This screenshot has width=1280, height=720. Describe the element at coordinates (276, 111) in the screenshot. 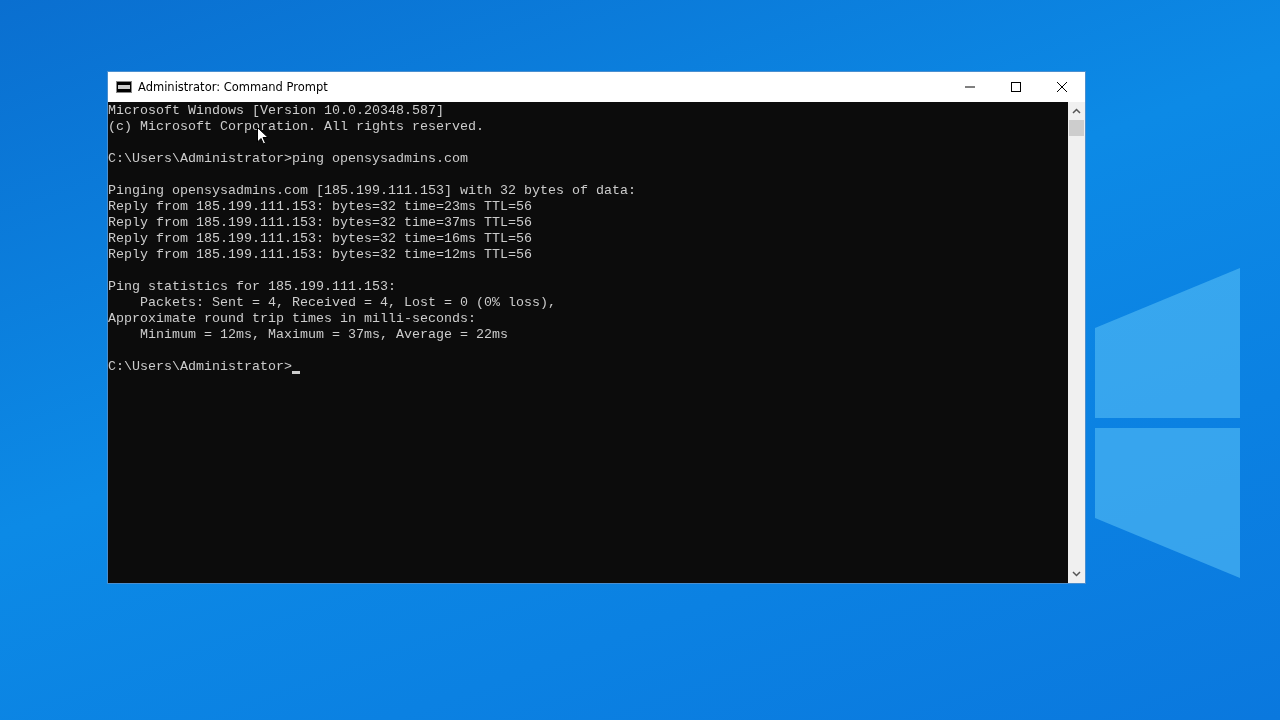

I see `console-line: Microsoft Windows [Version 10.0.20348.587]` at that location.